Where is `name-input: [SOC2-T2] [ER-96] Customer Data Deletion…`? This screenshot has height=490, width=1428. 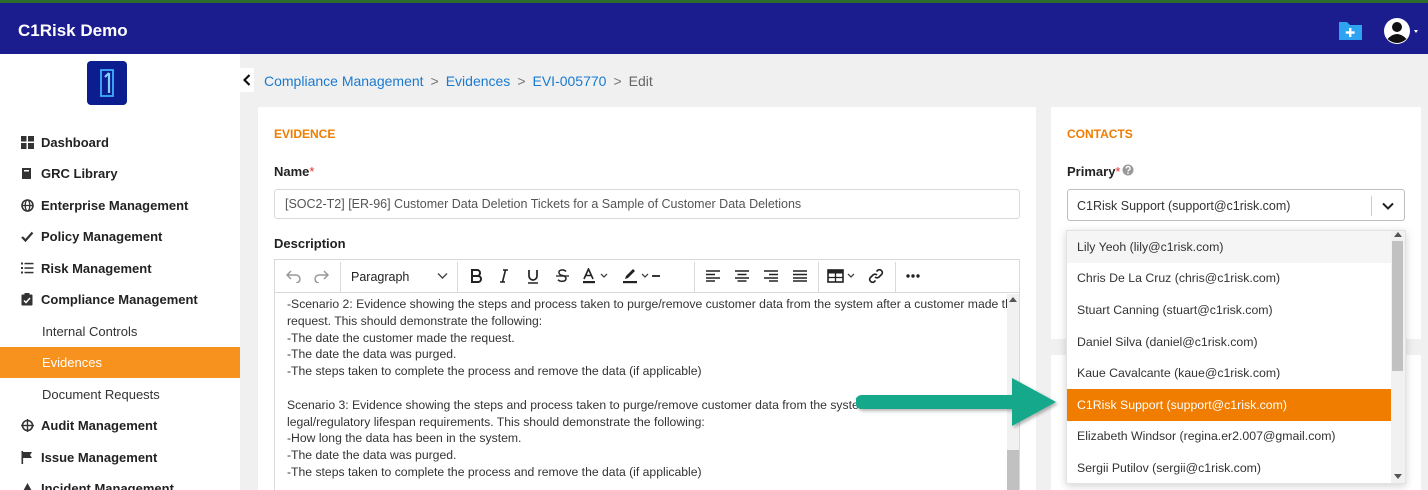 name-input: [SOC2-T2] [ER-96] Customer Data Deletion… is located at coordinates (647, 204).